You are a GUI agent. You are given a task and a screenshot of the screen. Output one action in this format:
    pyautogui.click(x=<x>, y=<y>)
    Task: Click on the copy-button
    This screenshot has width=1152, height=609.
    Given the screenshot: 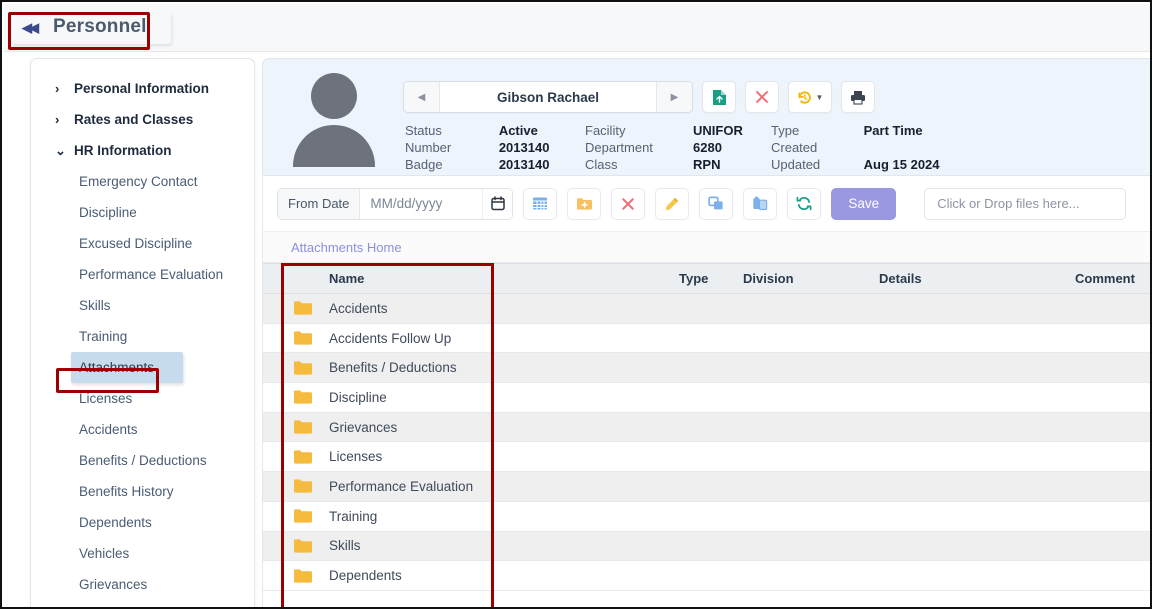 What is the action you would take?
    pyautogui.click(x=716, y=203)
    